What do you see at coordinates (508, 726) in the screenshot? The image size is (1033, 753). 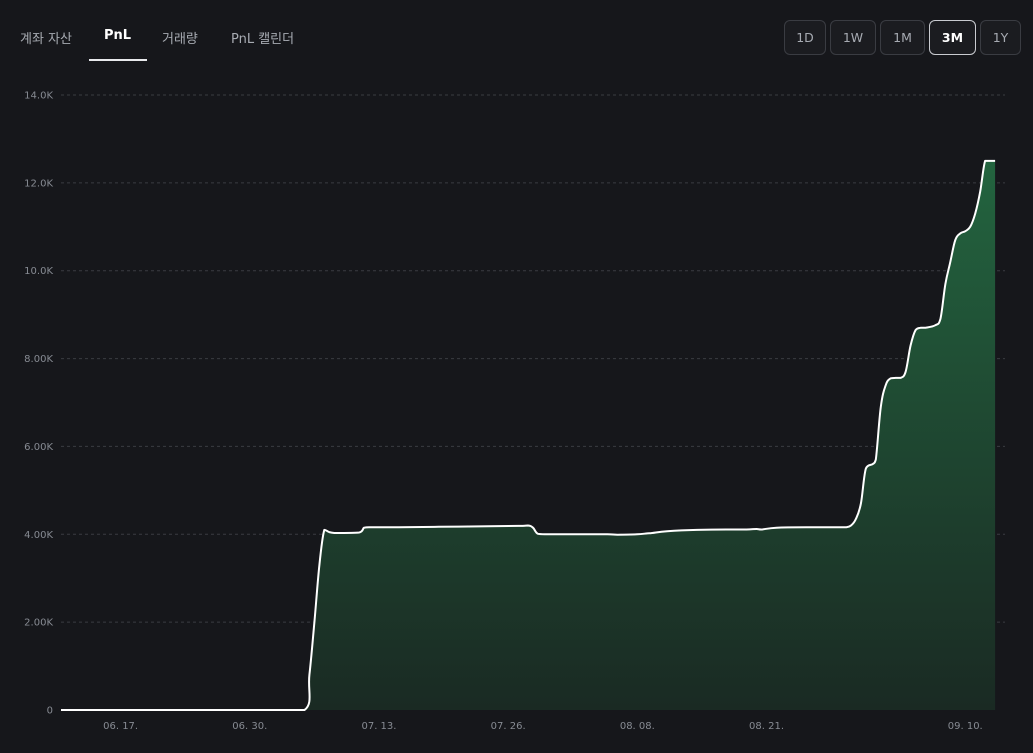 I see `x-tick-label: 07. 26.` at bounding box center [508, 726].